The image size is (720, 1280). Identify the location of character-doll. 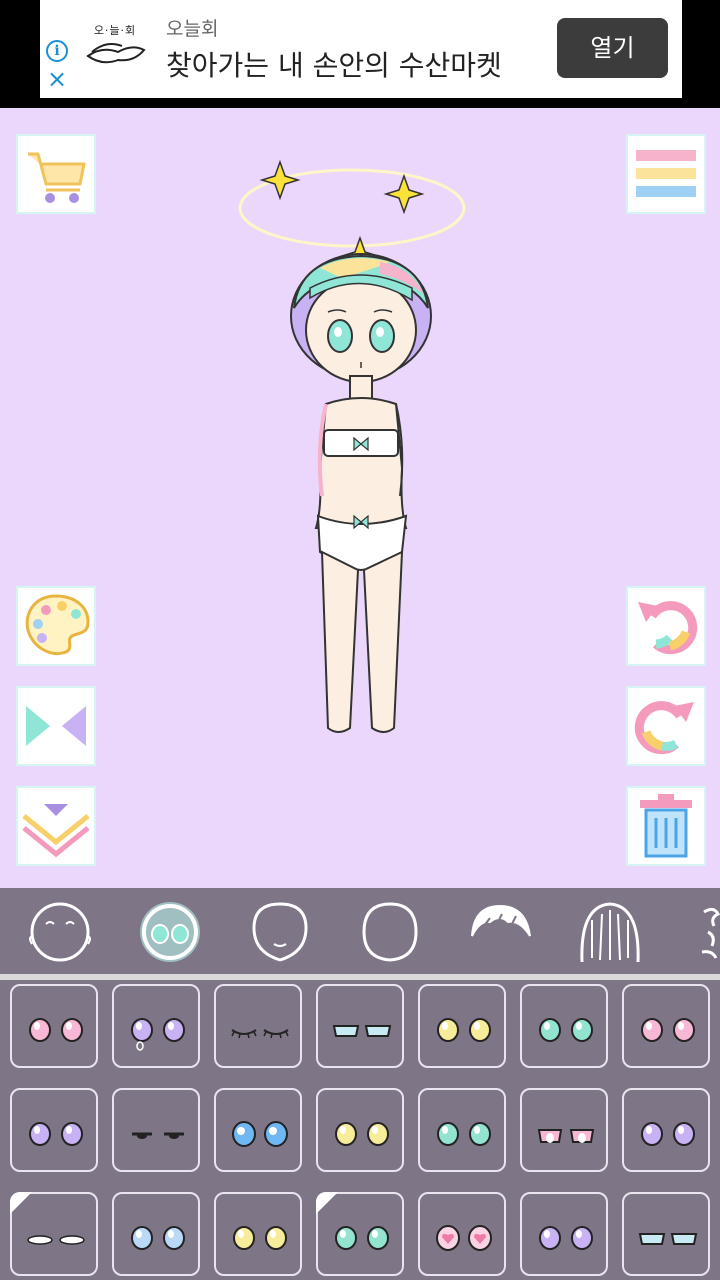
(352, 446).